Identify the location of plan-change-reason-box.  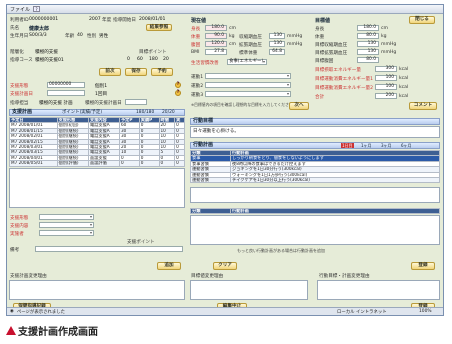
(97, 290).